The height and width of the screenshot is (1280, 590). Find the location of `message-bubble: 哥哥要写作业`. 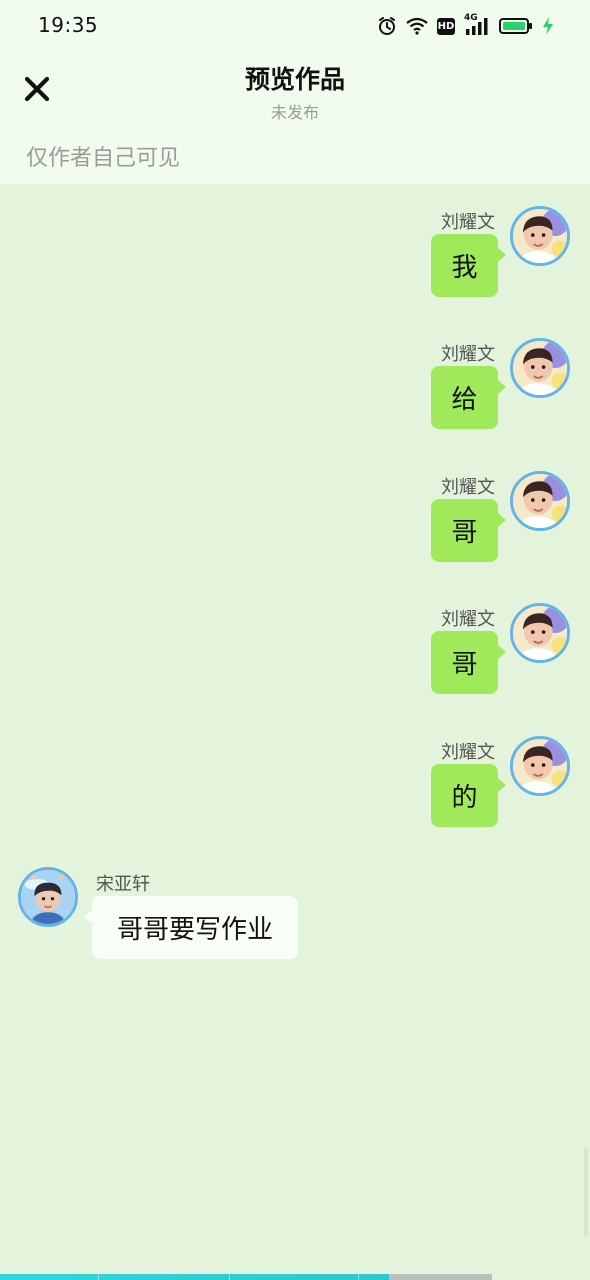

message-bubble: 哥哥要写作业 is located at coordinates (191, 927).